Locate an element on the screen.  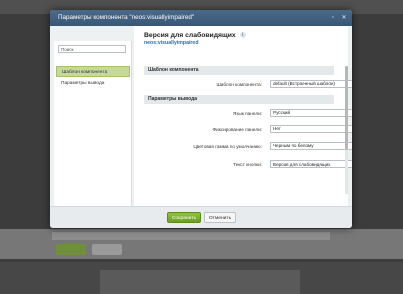
template-select-value: default (Встроенный шаблон) is located at coordinates (304, 83).